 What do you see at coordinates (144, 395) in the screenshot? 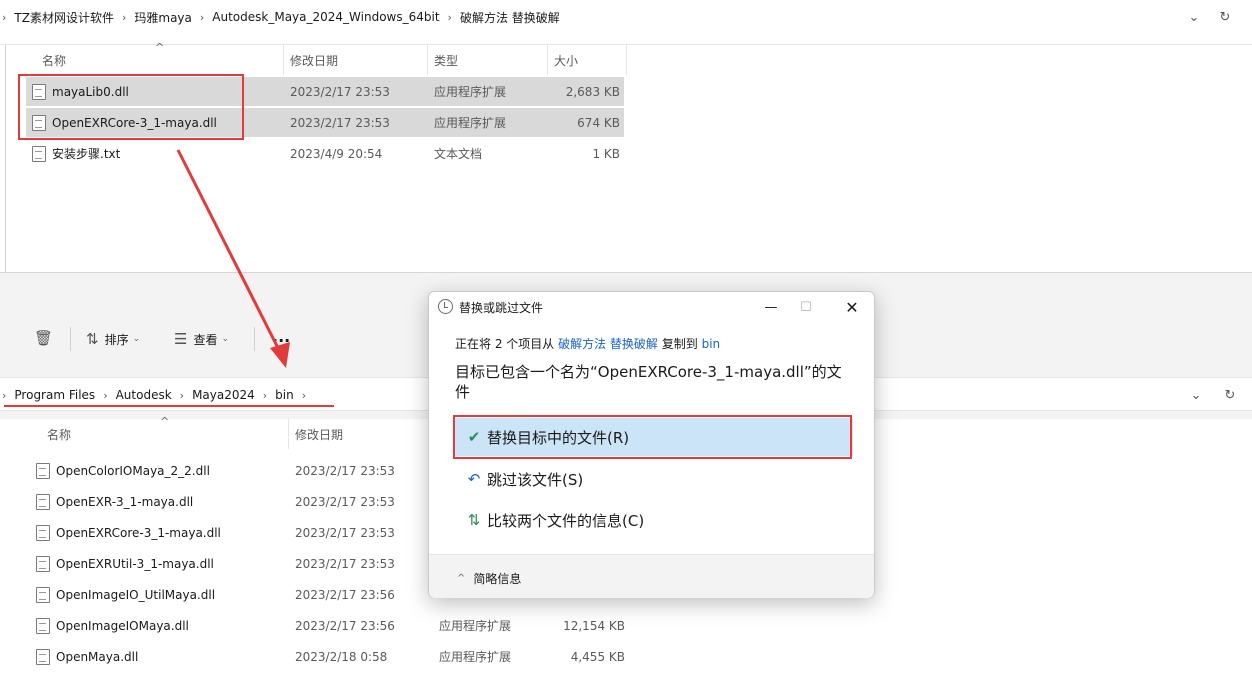
I see `breadcrumb-item: Autodesk` at bounding box center [144, 395].